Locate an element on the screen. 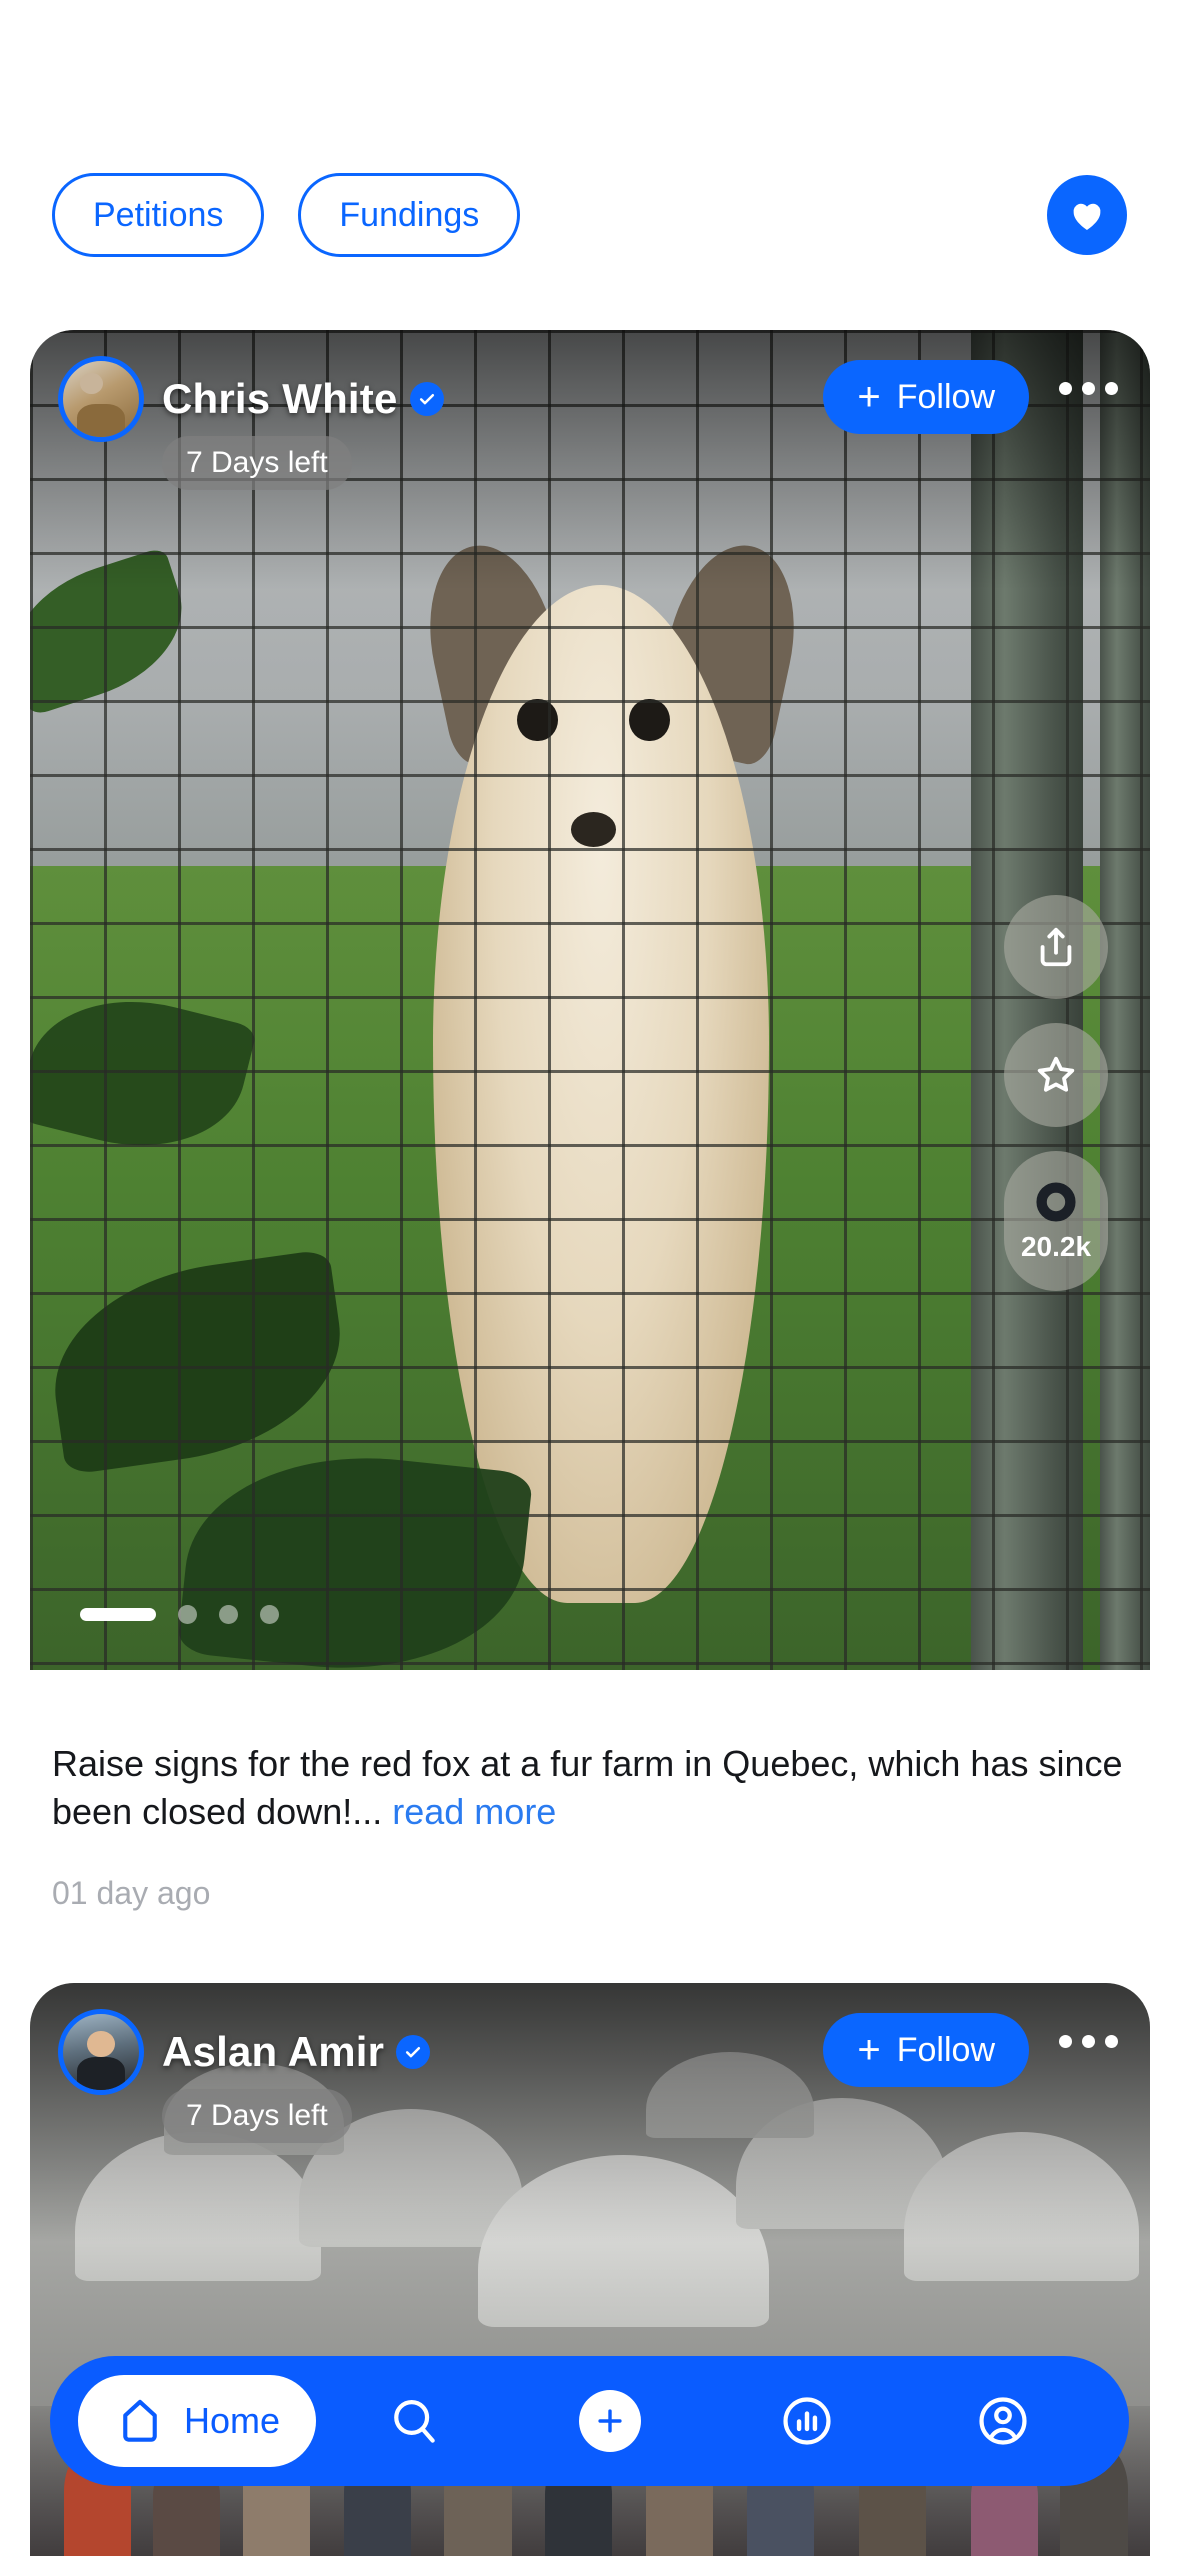  author-line: Chris White is located at coordinates (492, 399).